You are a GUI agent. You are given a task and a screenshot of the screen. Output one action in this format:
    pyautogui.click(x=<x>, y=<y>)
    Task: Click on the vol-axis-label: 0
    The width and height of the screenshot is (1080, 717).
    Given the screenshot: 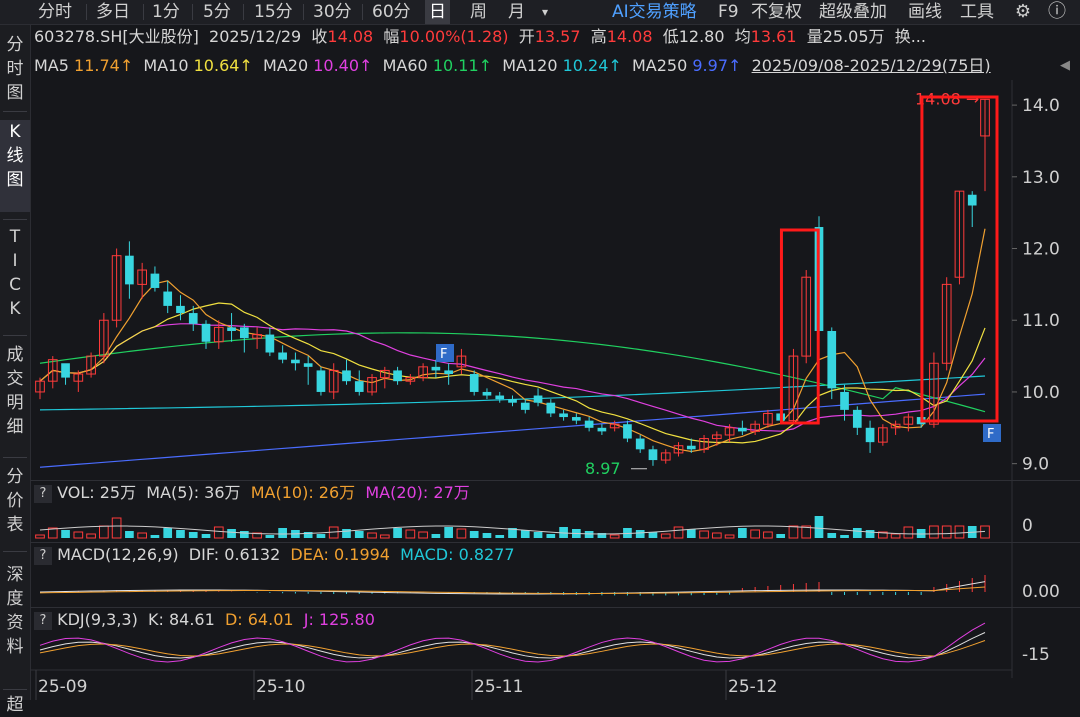 What is the action you would take?
    pyautogui.click(x=1027, y=526)
    